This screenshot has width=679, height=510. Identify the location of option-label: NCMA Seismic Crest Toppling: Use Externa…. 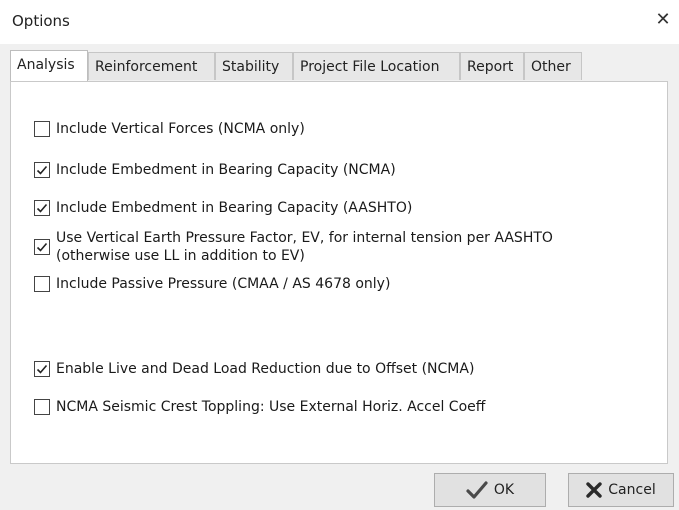
(271, 407).